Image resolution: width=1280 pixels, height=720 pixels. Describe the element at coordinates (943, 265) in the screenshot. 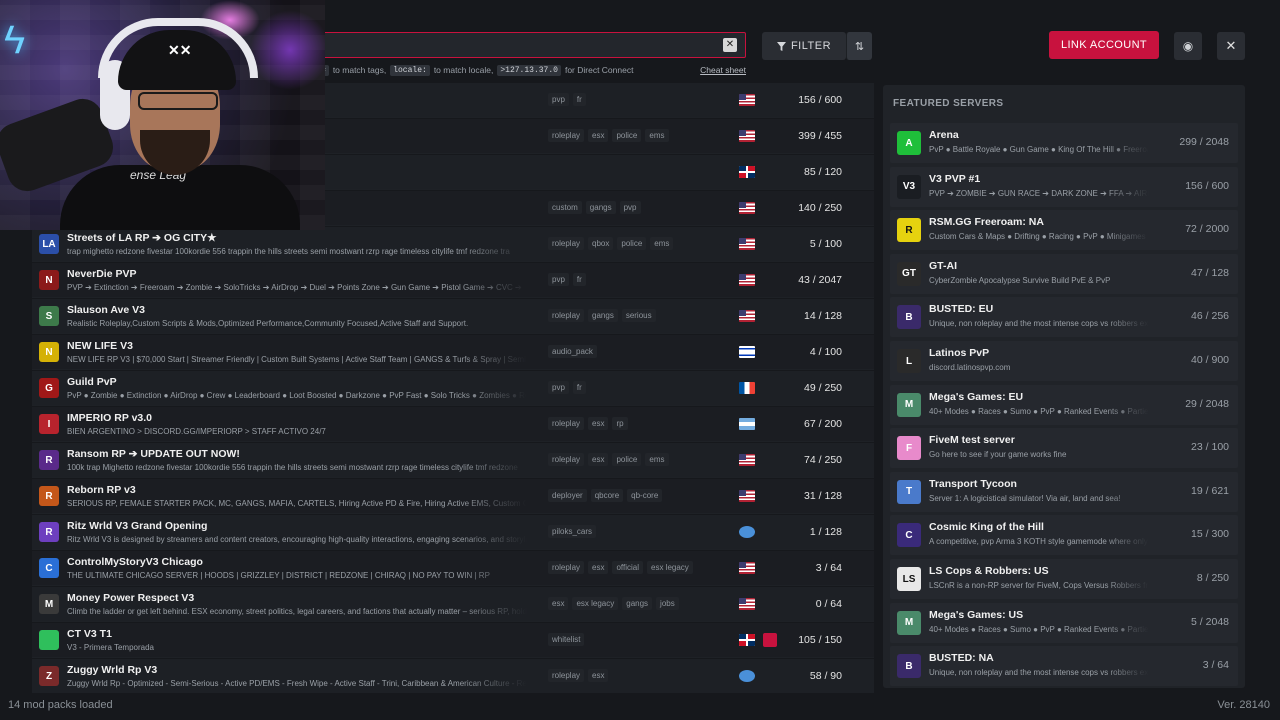

I see `featured-server-name: GT-AI` at that location.